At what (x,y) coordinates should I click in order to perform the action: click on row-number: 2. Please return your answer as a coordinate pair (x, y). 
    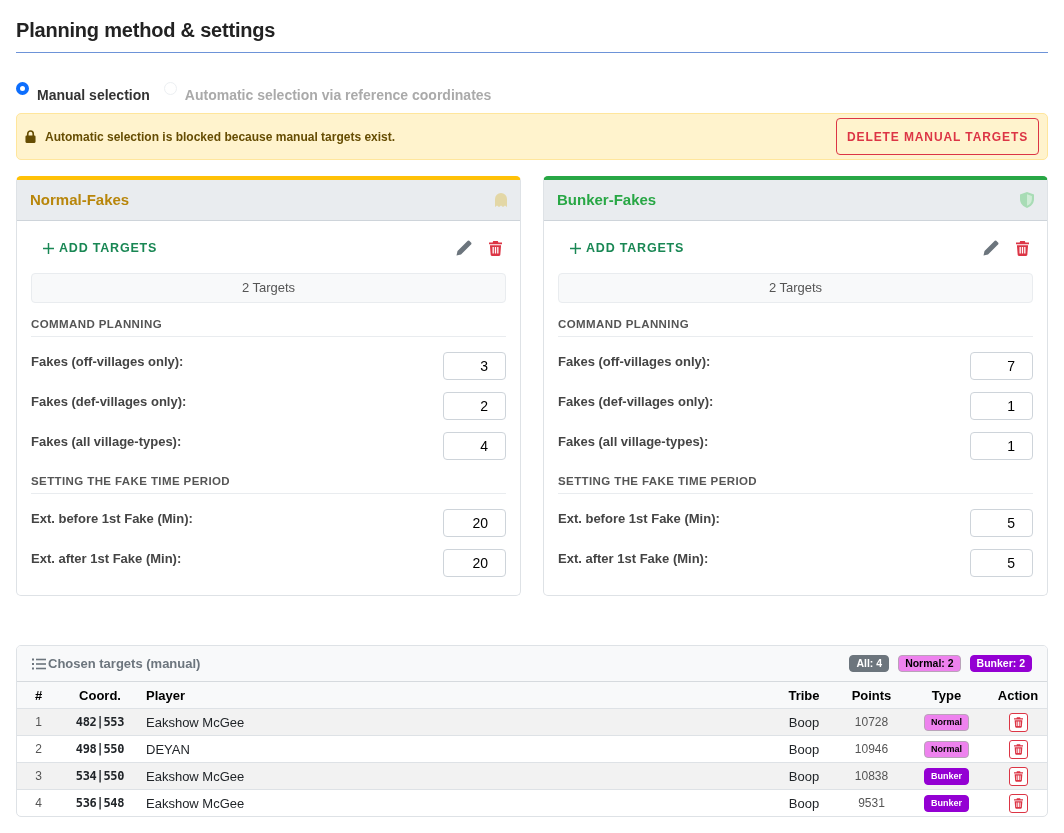
    Looking at the image, I should click on (38, 749).